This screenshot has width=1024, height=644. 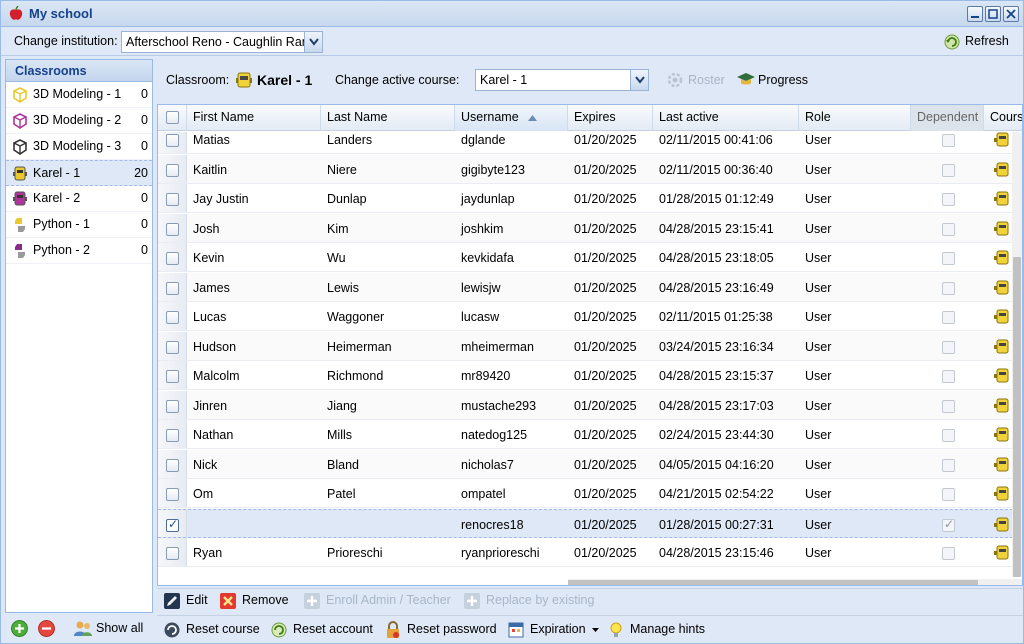 I want to click on classroom-item: Karel - 2 0, so click(x=79, y=199).